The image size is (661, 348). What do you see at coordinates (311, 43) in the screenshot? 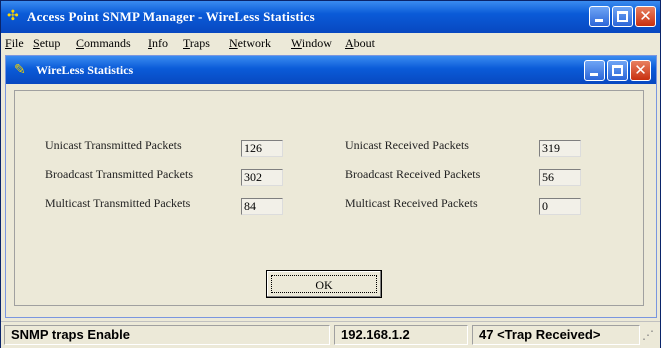
I see `menu-window: Window` at bounding box center [311, 43].